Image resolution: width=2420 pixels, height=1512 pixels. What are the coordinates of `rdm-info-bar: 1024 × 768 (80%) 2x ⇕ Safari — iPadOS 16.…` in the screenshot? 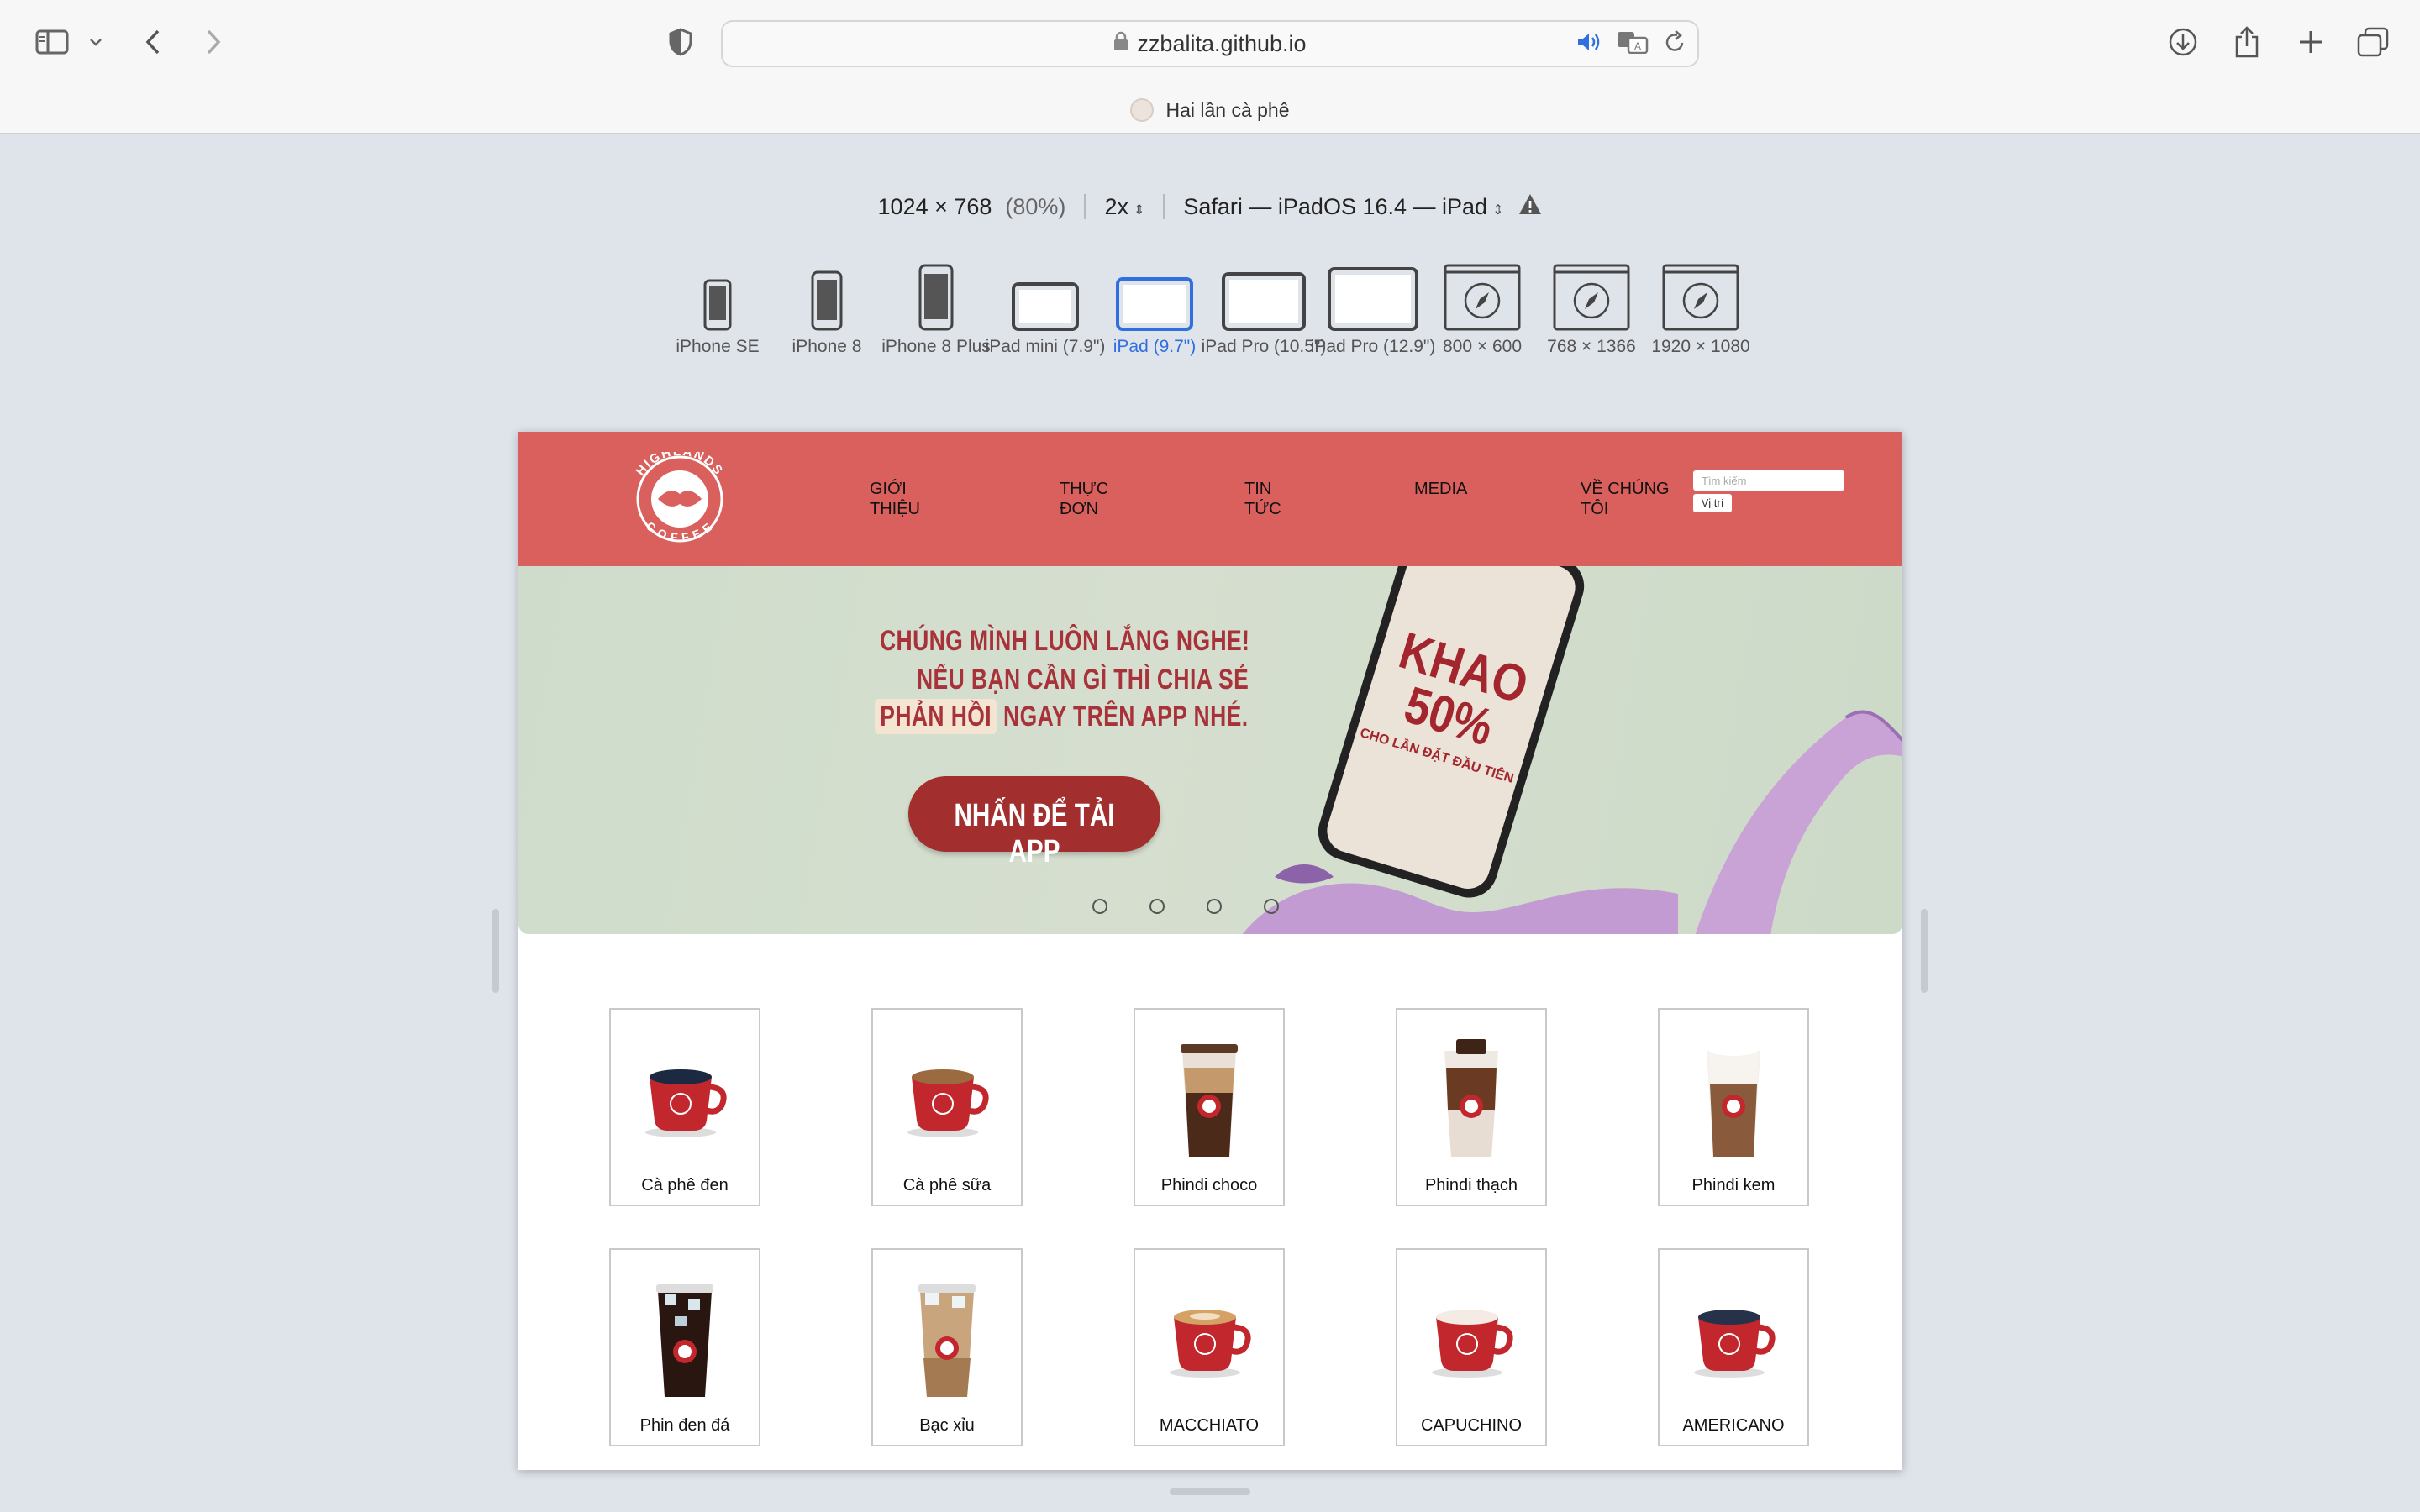 It's located at (1210, 206).